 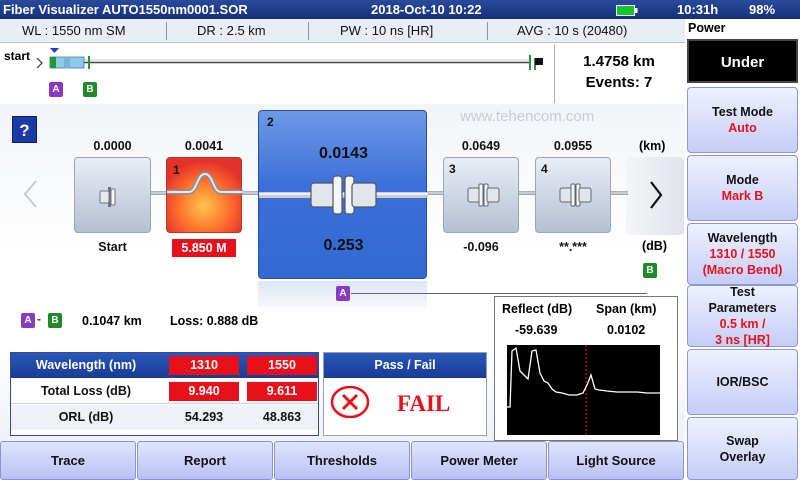 What do you see at coordinates (125, 9) in the screenshot?
I see `file-title: Fiber Visualizer AUTO1550nm0001.SOR` at bounding box center [125, 9].